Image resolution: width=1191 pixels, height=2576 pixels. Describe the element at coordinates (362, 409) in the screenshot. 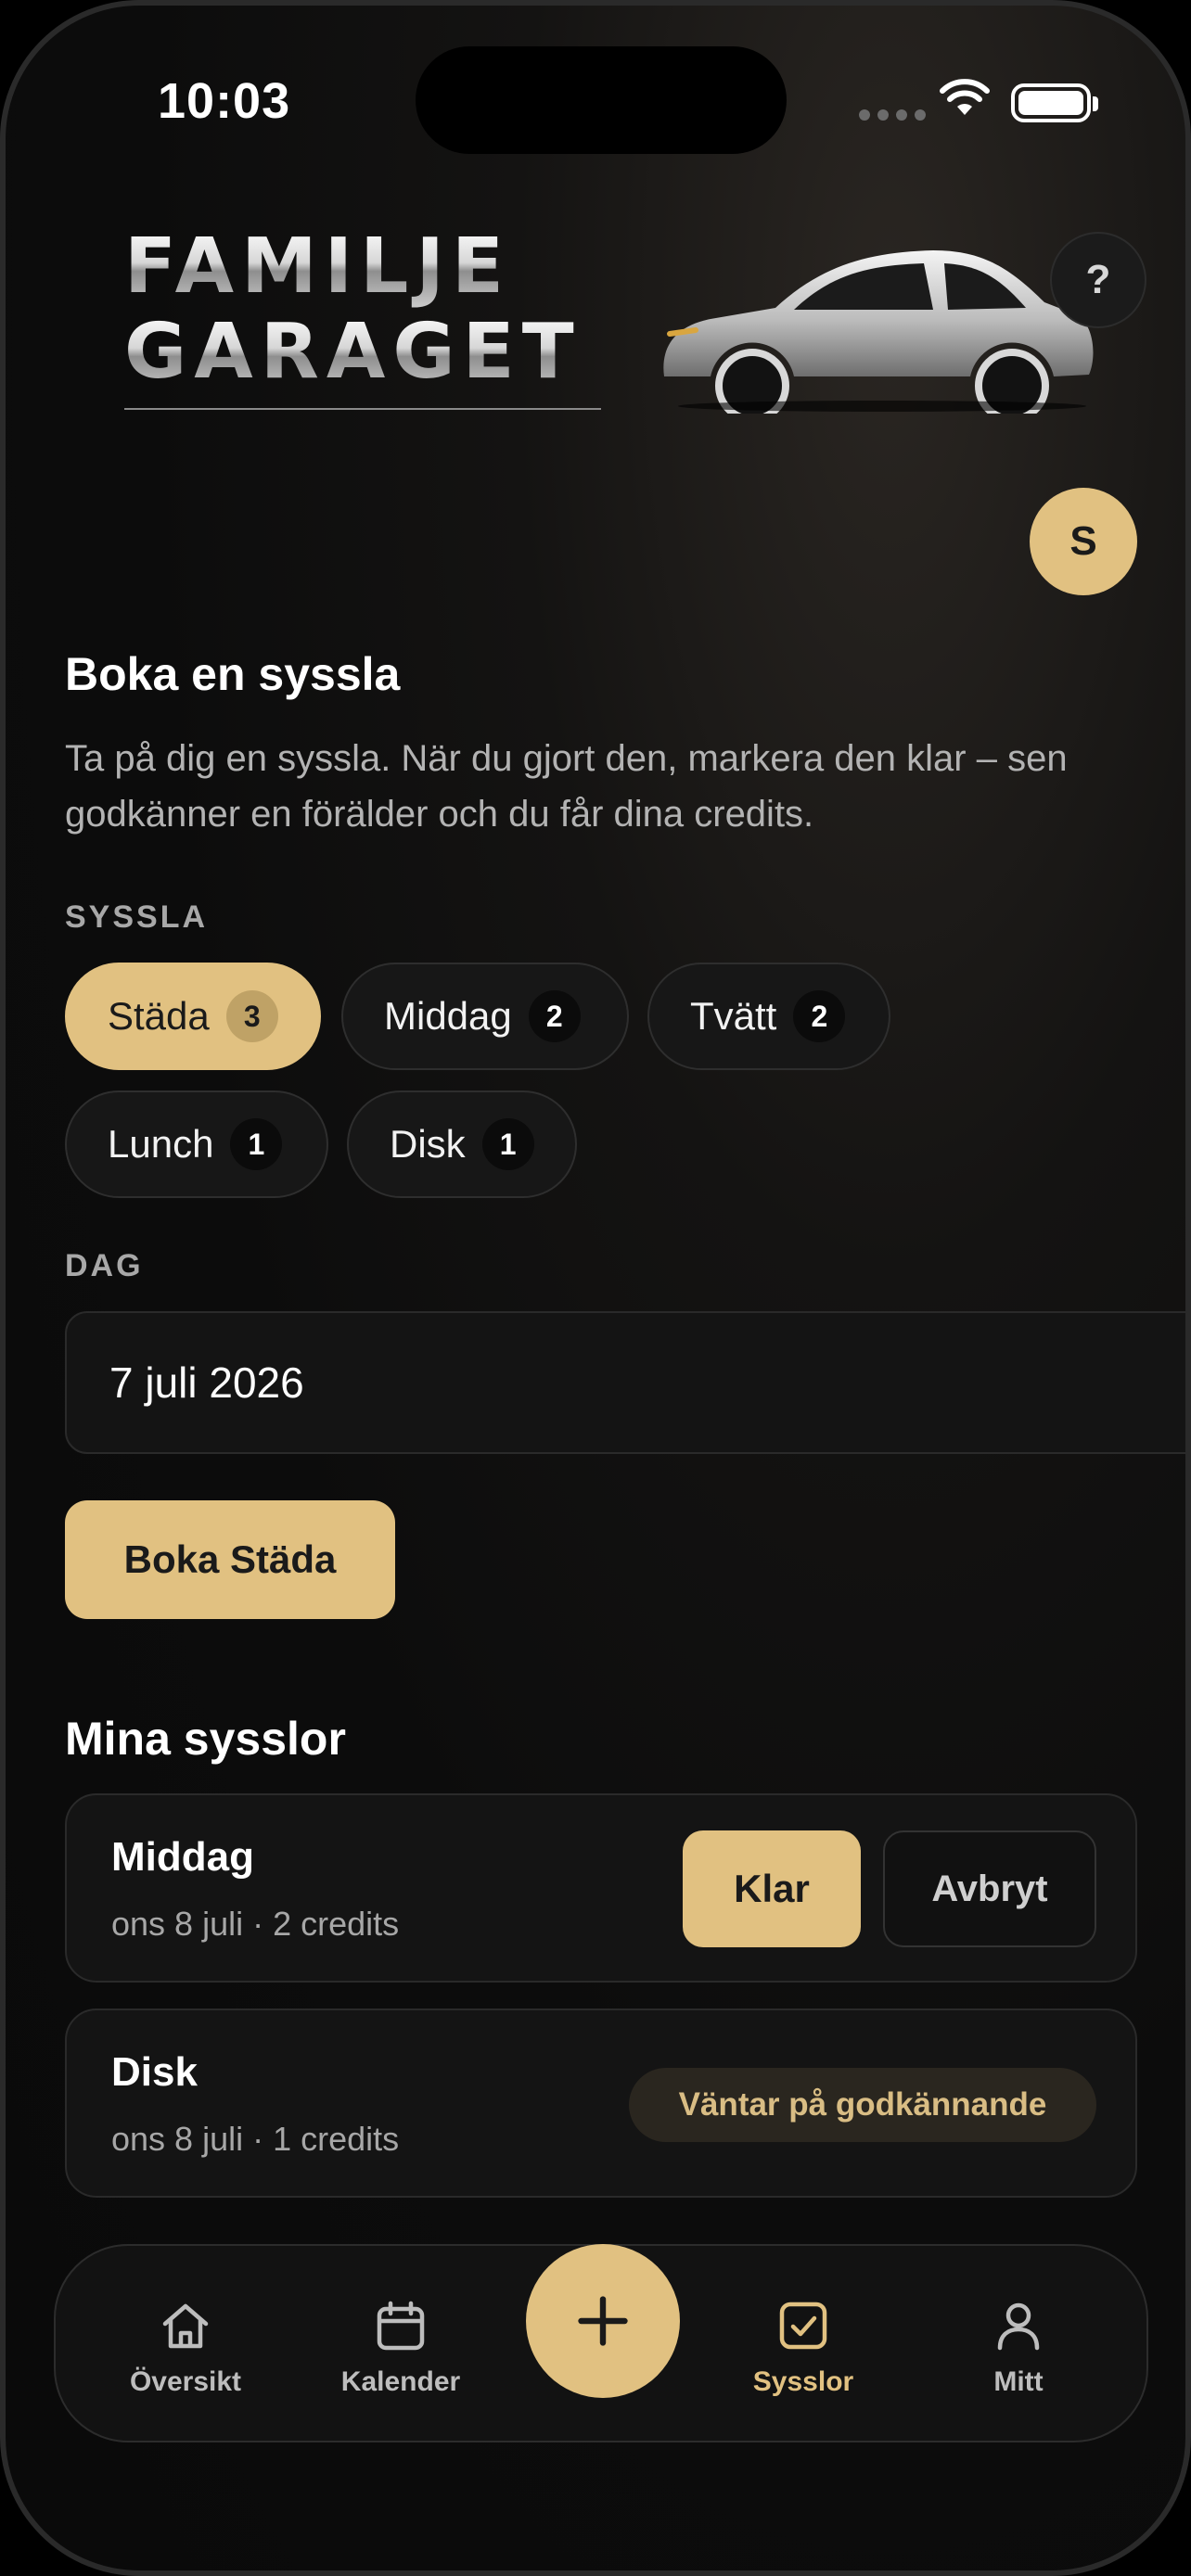

I see `logo-divider` at that location.